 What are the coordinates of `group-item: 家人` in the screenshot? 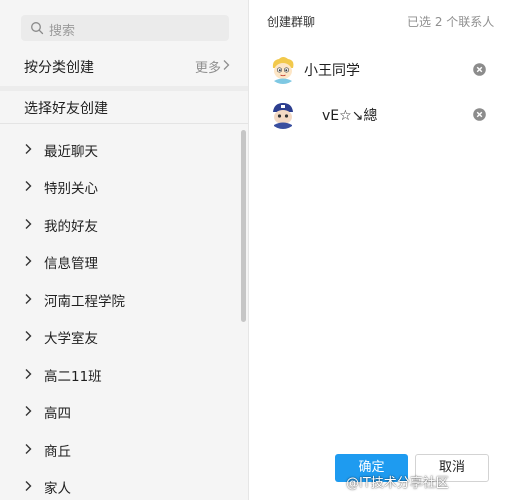 It's located at (120, 486).